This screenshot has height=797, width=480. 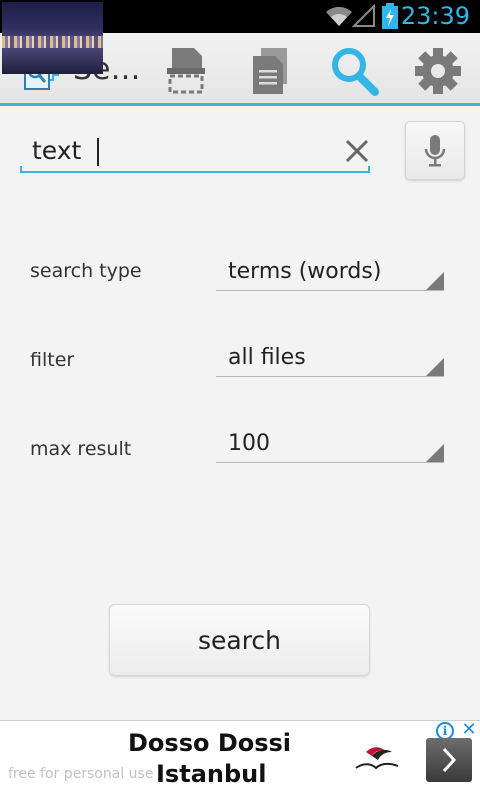 I want to click on battery-charging-icon, so click(x=390, y=16).